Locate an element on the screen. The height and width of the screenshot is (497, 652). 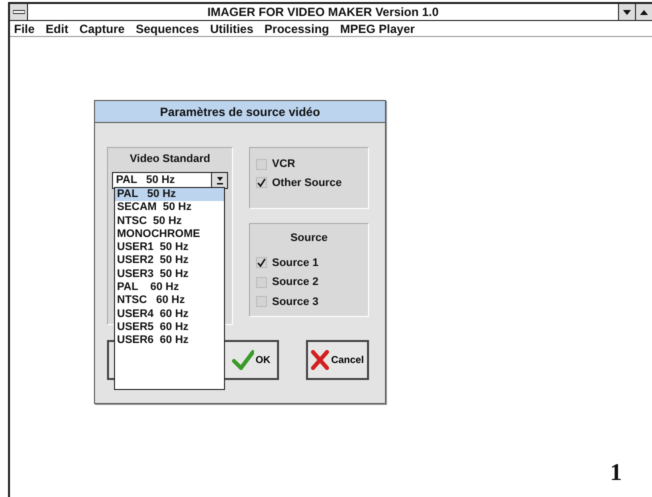
menu-item: MPEG Player is located at coordinates (377, 29).